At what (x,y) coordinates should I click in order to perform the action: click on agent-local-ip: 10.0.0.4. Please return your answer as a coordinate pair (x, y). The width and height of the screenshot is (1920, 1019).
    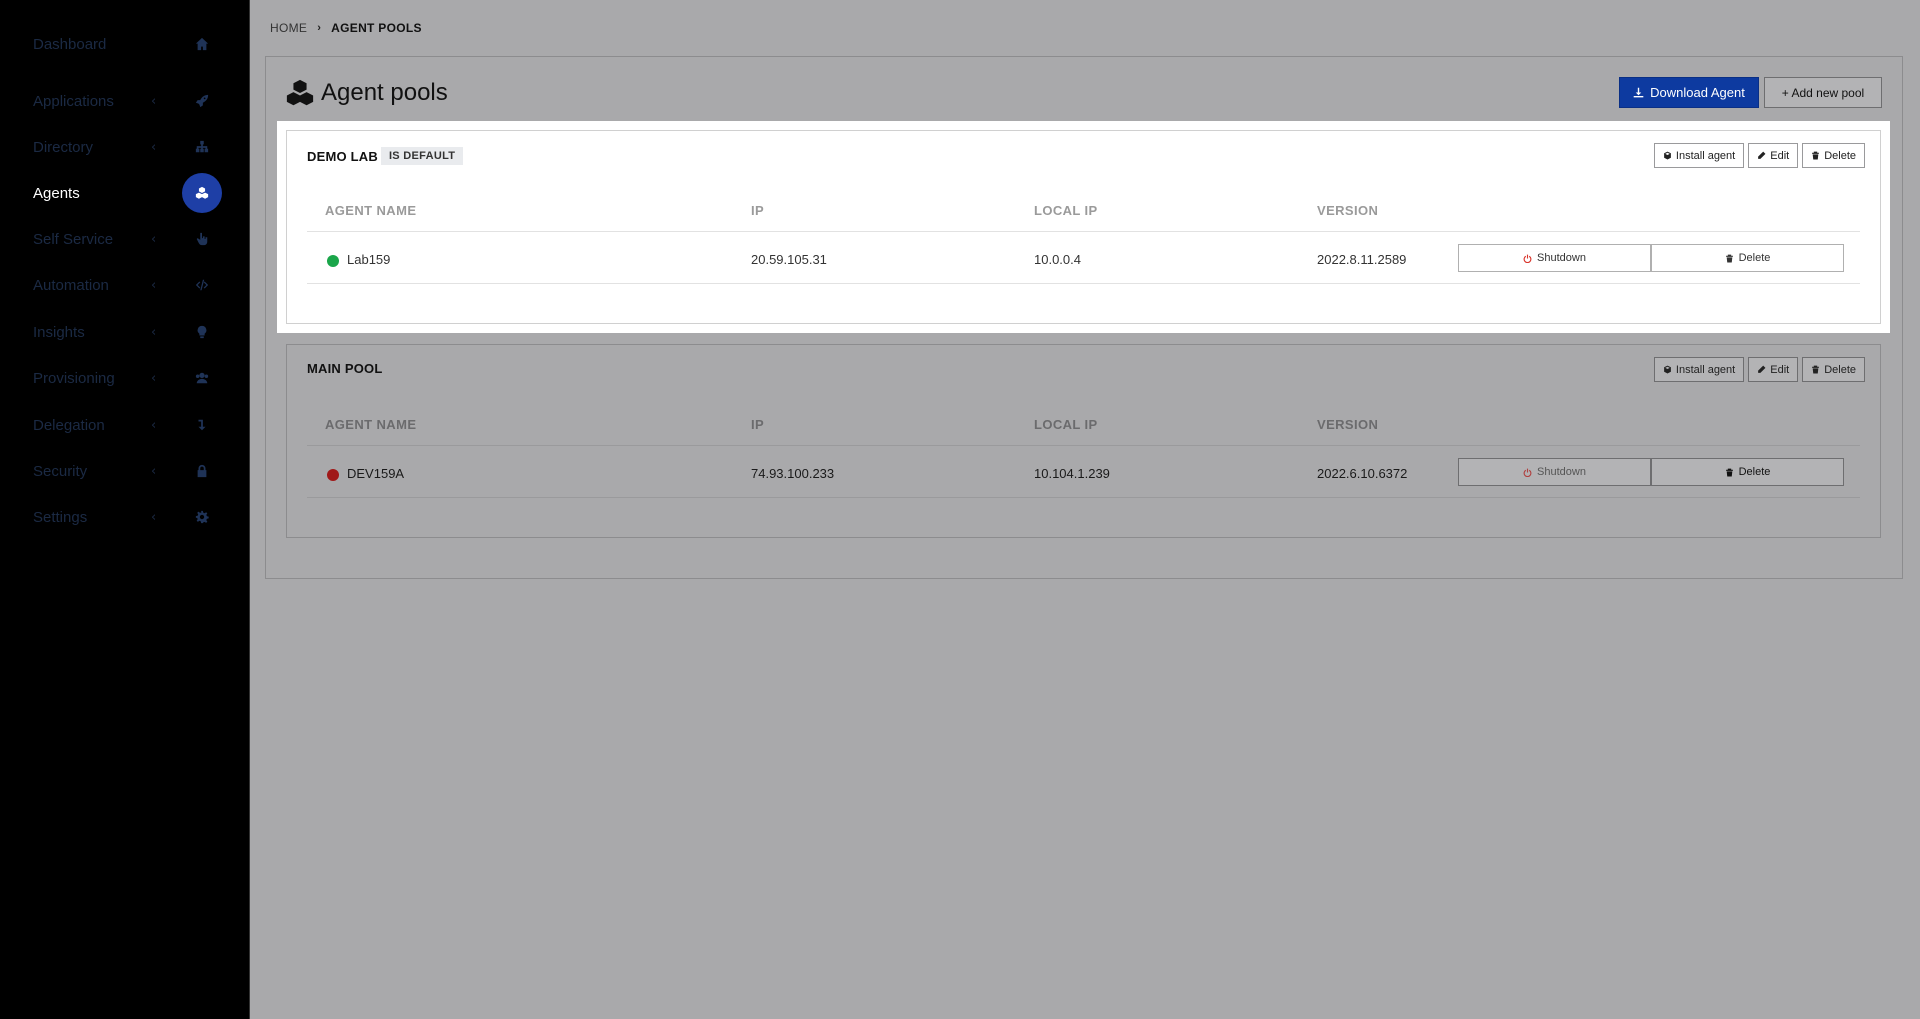
    Looking at the image, I should click on (1057, 259).